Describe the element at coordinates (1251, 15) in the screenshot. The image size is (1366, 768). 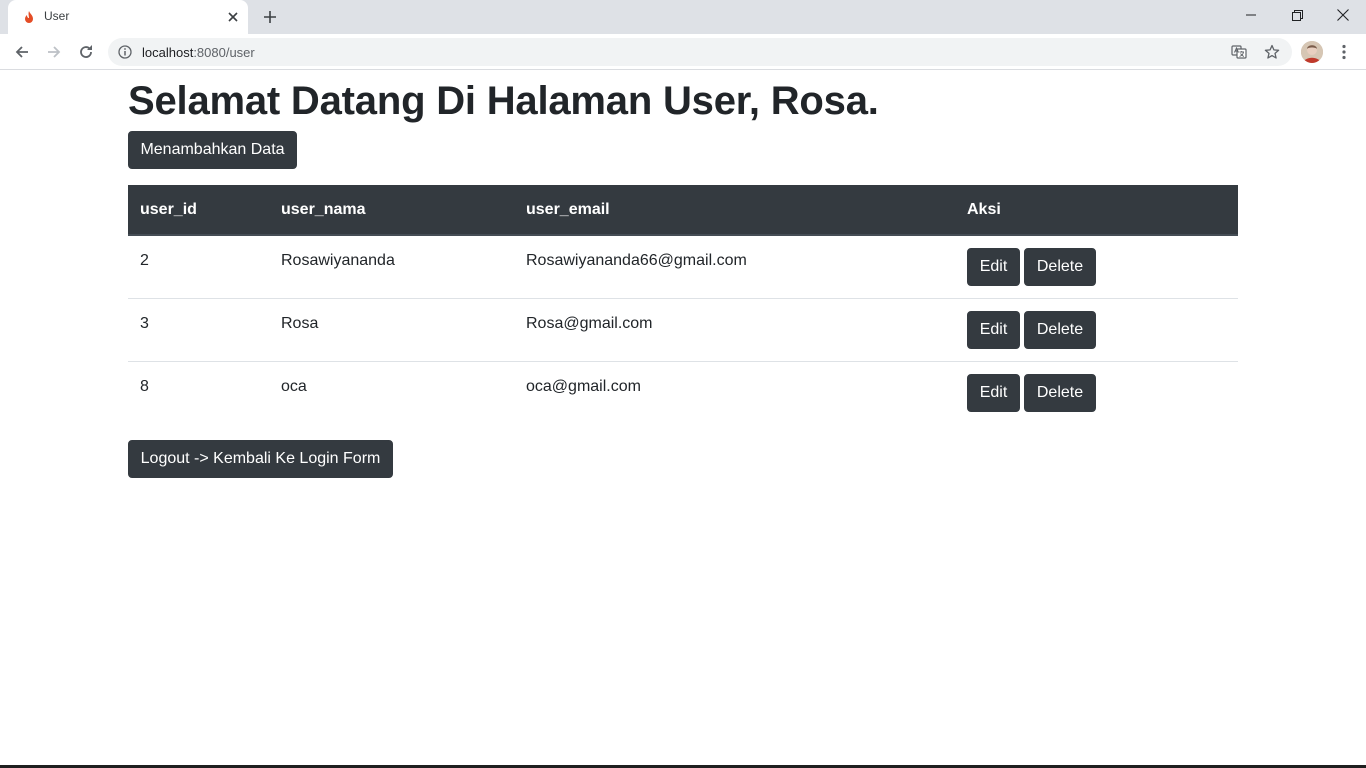
I see `minimize-icon` at that location.